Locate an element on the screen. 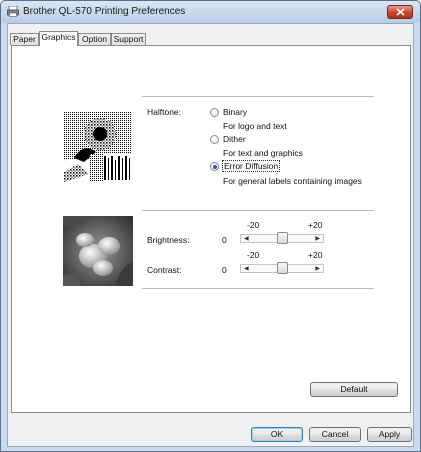  tab-support-label: Support is located at coordinates (128, 39).